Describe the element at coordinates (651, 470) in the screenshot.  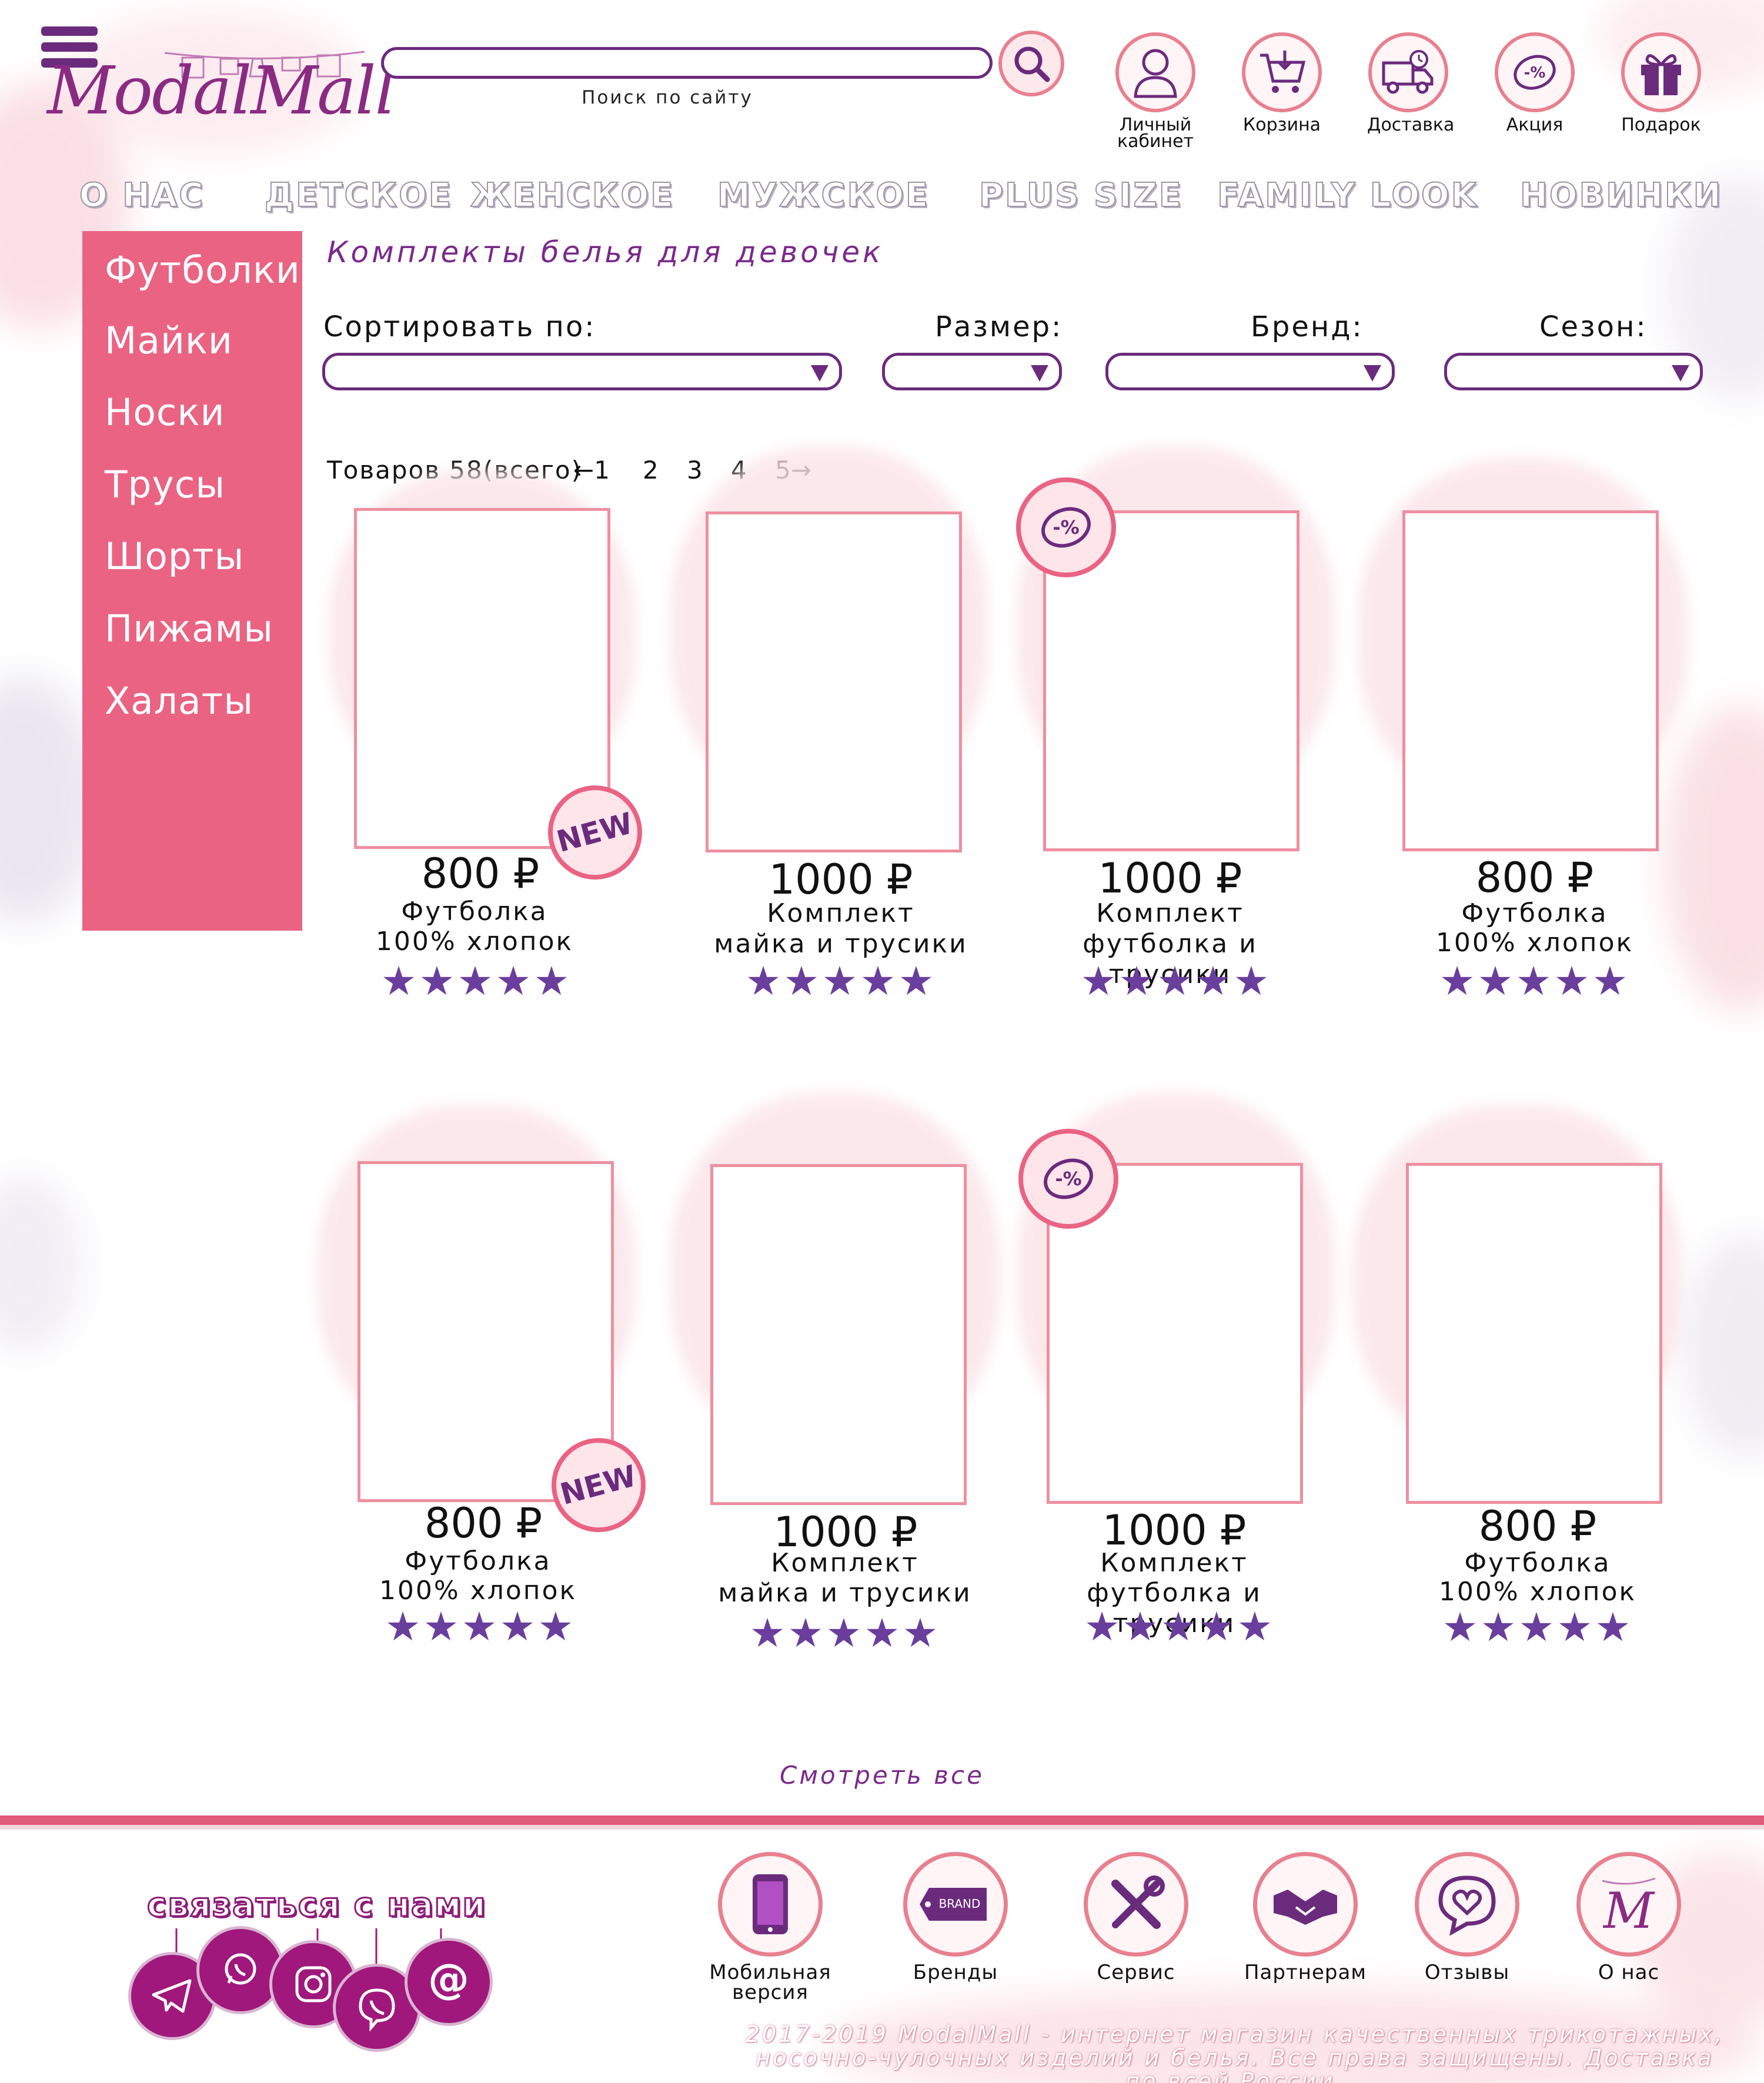
I see `pager-page: 2` at that location.